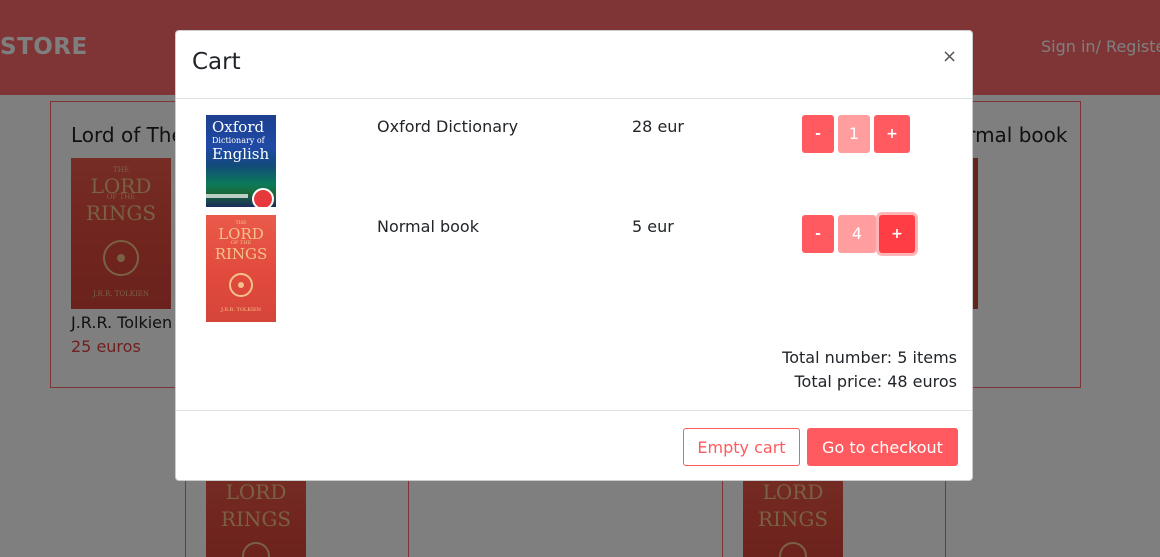 This screenshot has width=1160, height=557. I want to click on cart-item-name: Oxford Dictionary, so click(448, 126).